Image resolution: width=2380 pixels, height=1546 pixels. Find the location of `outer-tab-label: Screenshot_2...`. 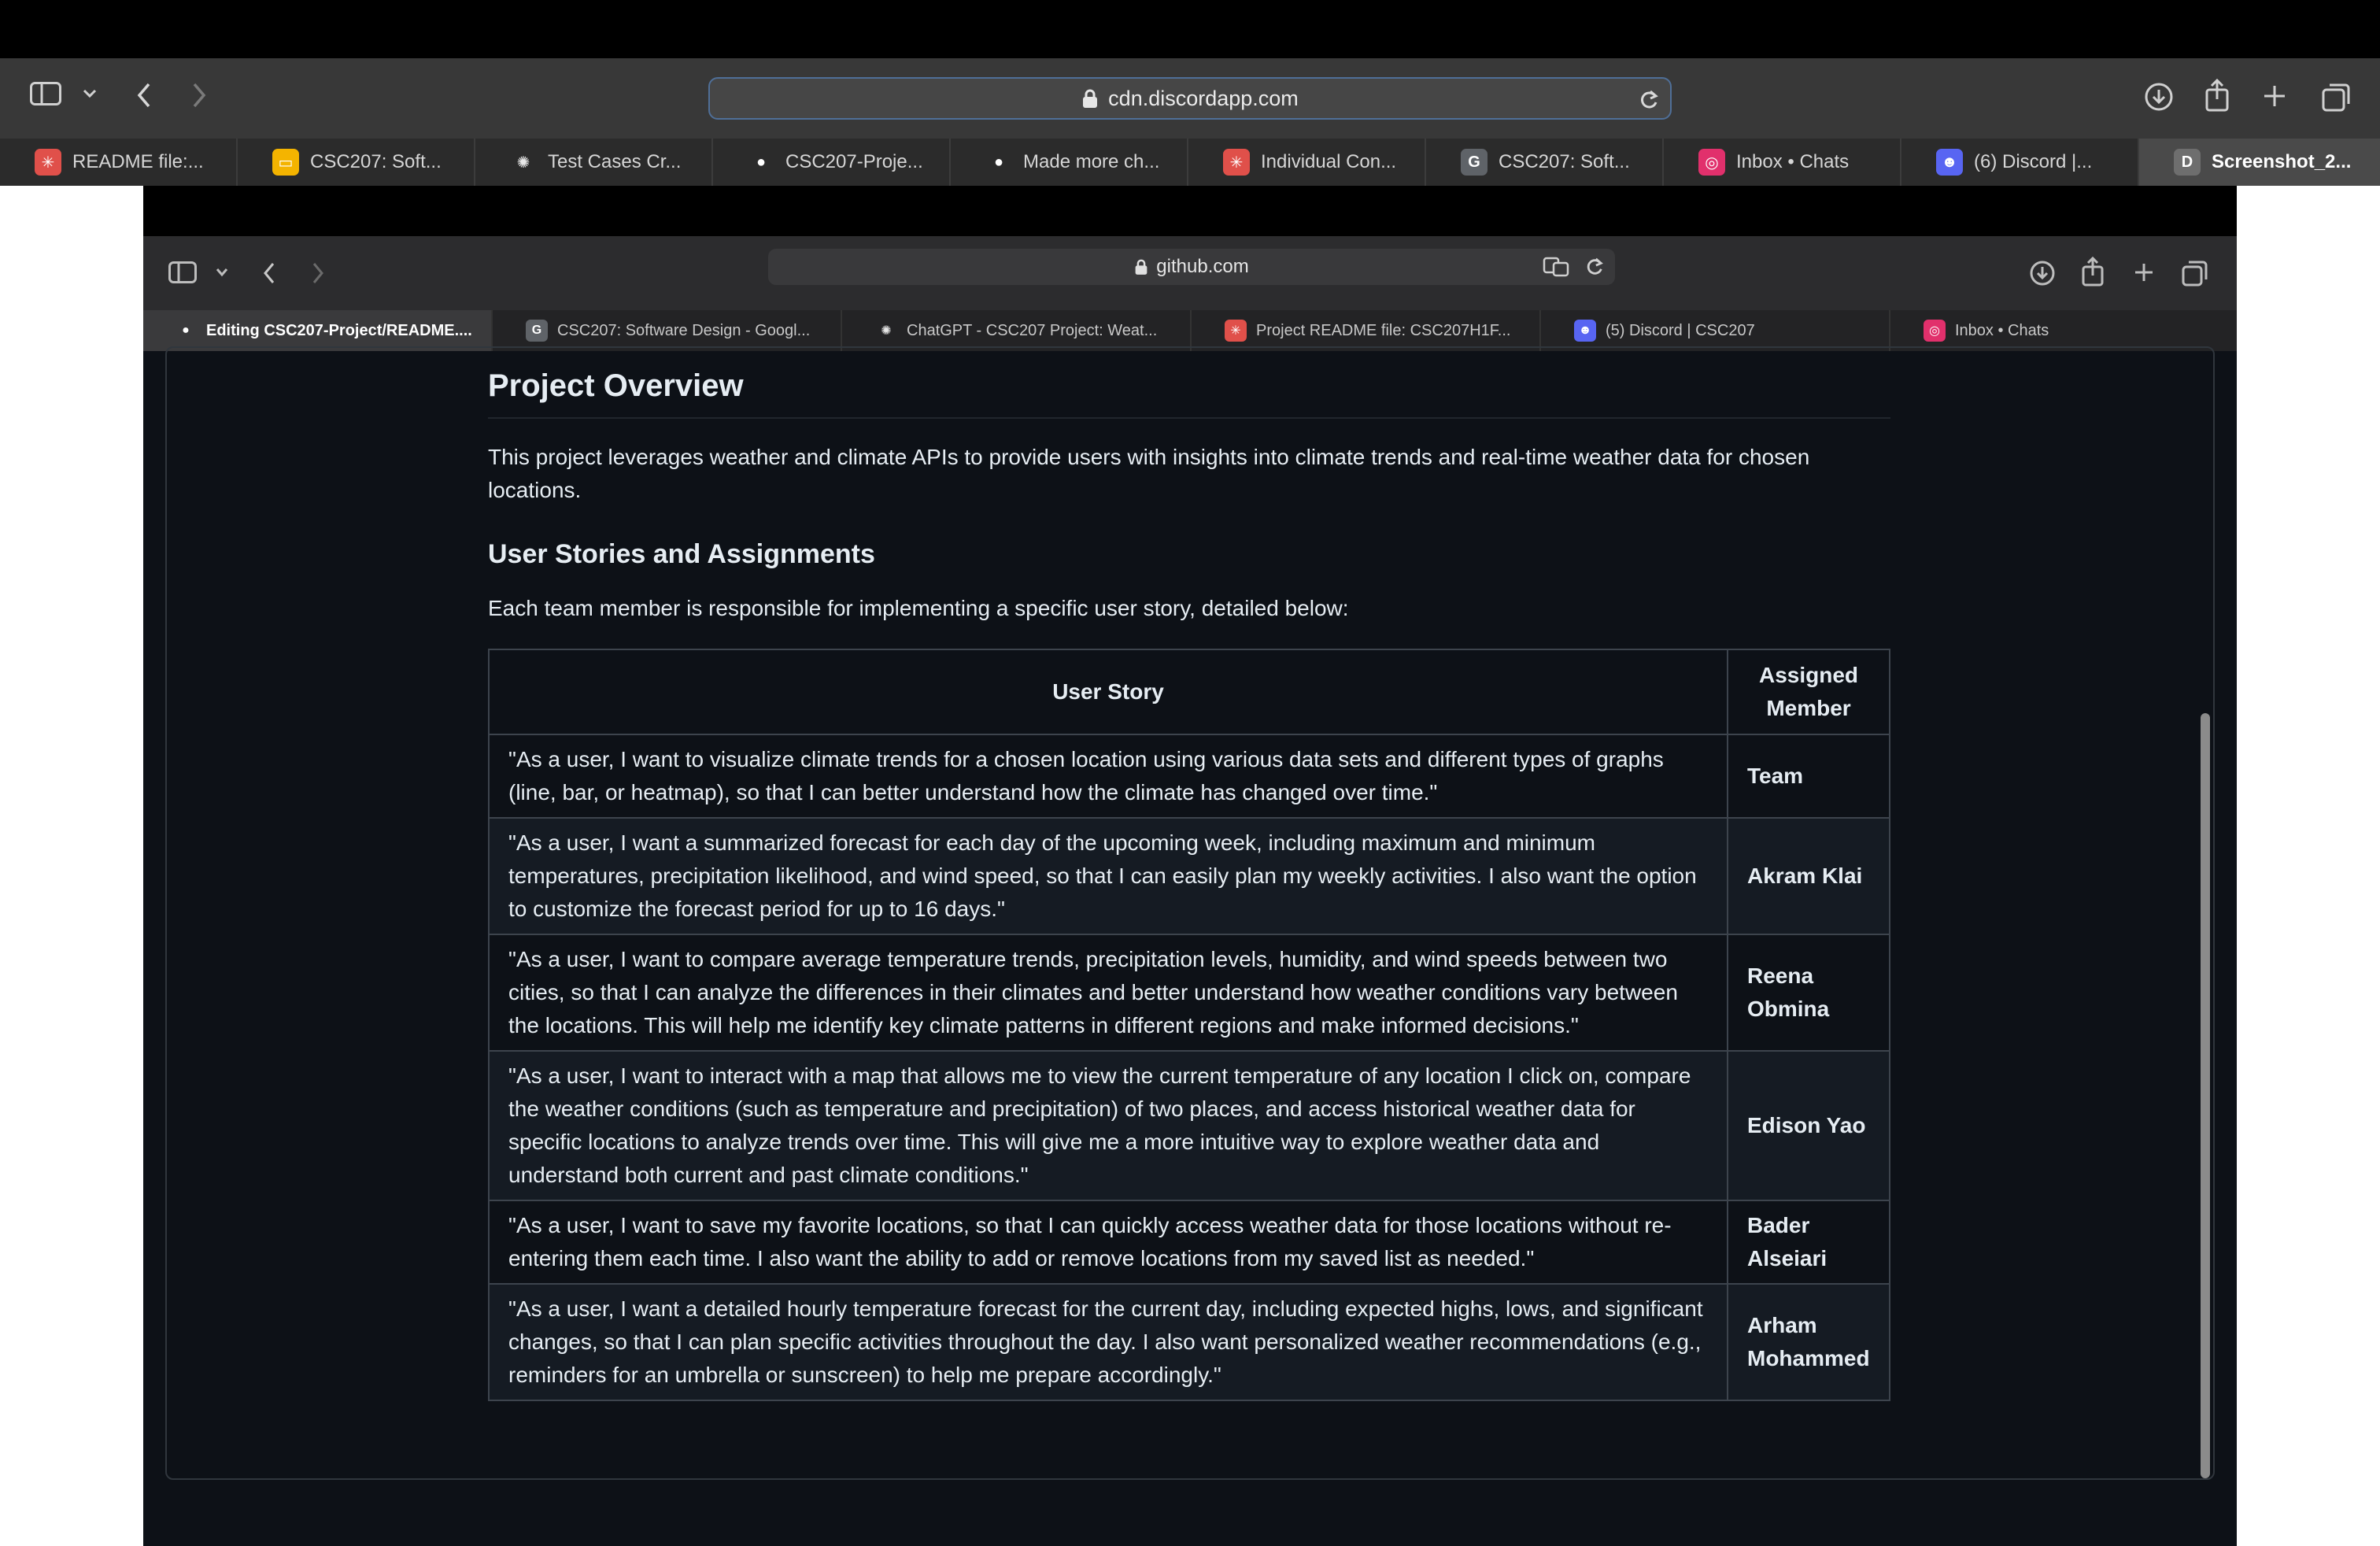

outer-tab-label: Screenshot_2... is located at coordinates (2282, 161).